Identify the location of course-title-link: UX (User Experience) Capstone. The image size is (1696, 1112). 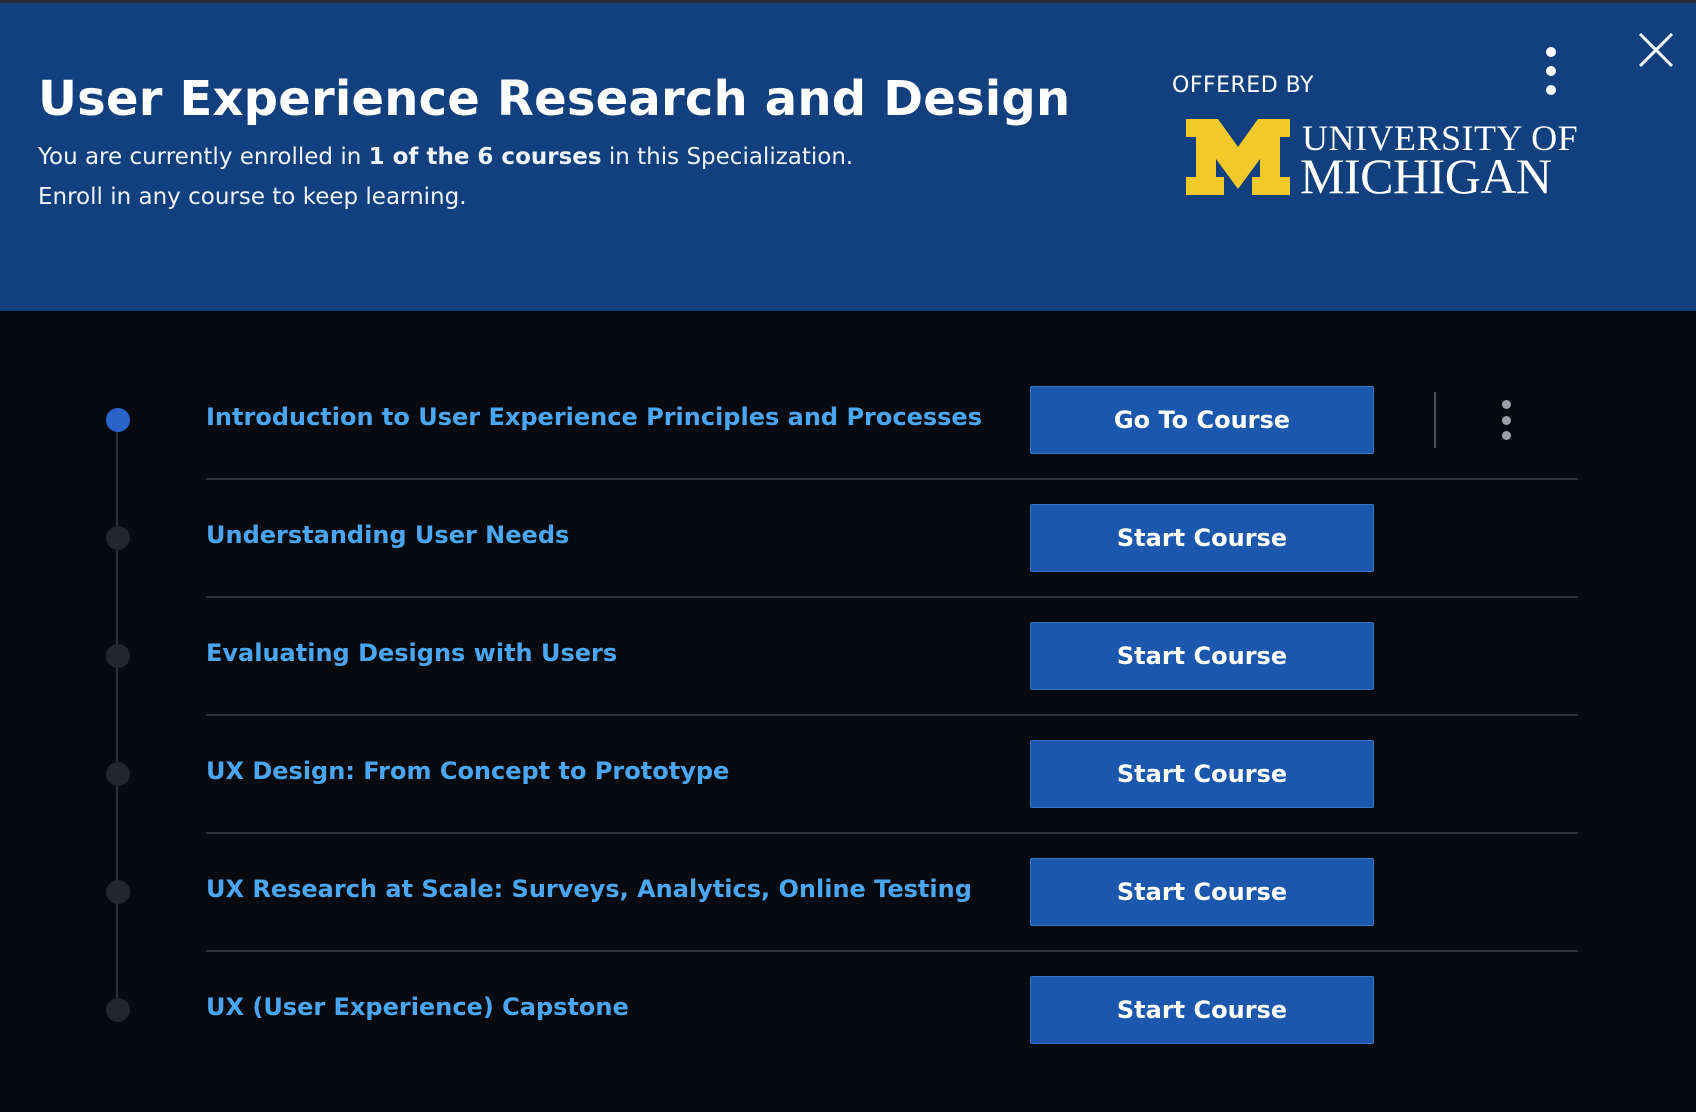
(417, 1007).